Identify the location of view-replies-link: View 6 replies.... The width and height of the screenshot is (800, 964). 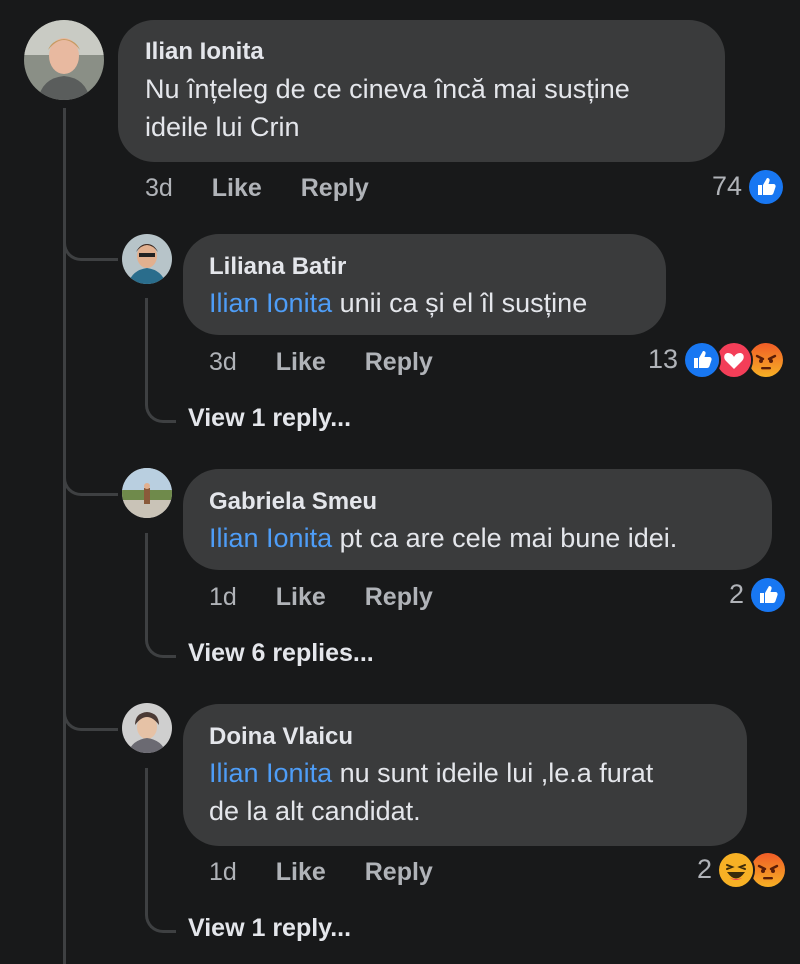
(281, 653).